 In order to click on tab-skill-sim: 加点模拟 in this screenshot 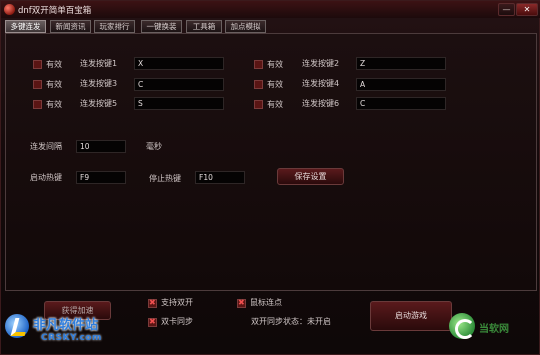, I will do `click(245, 26)`.